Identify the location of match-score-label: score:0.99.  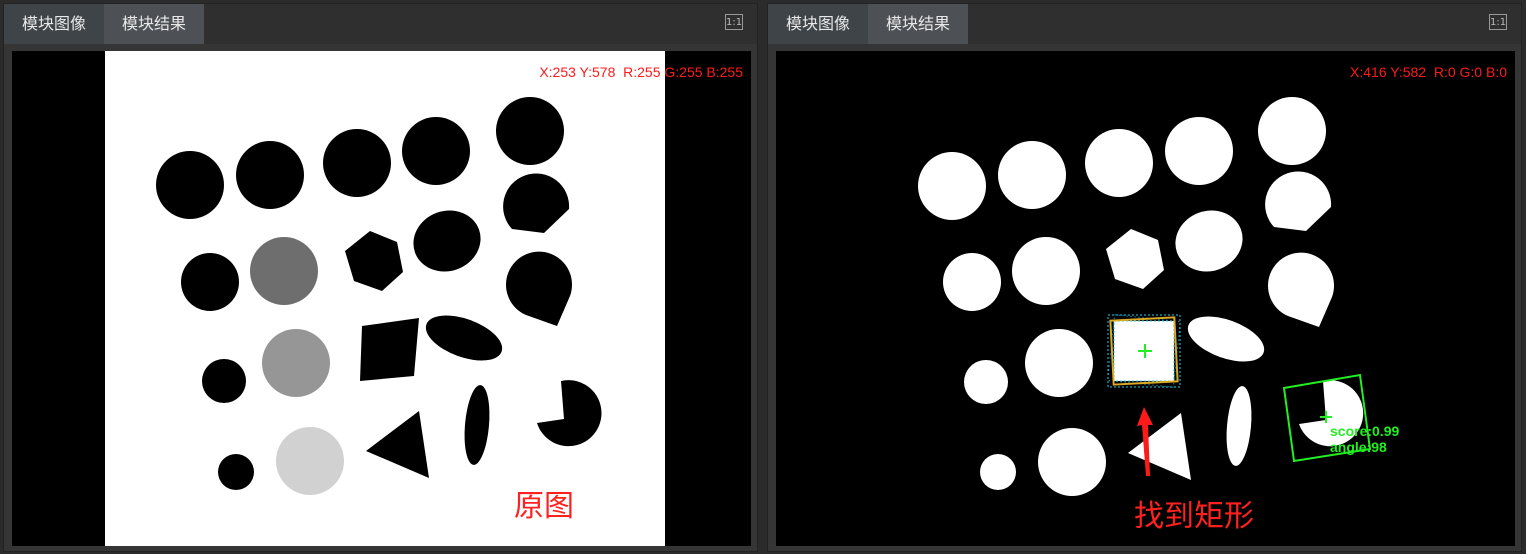
(1365, 431).